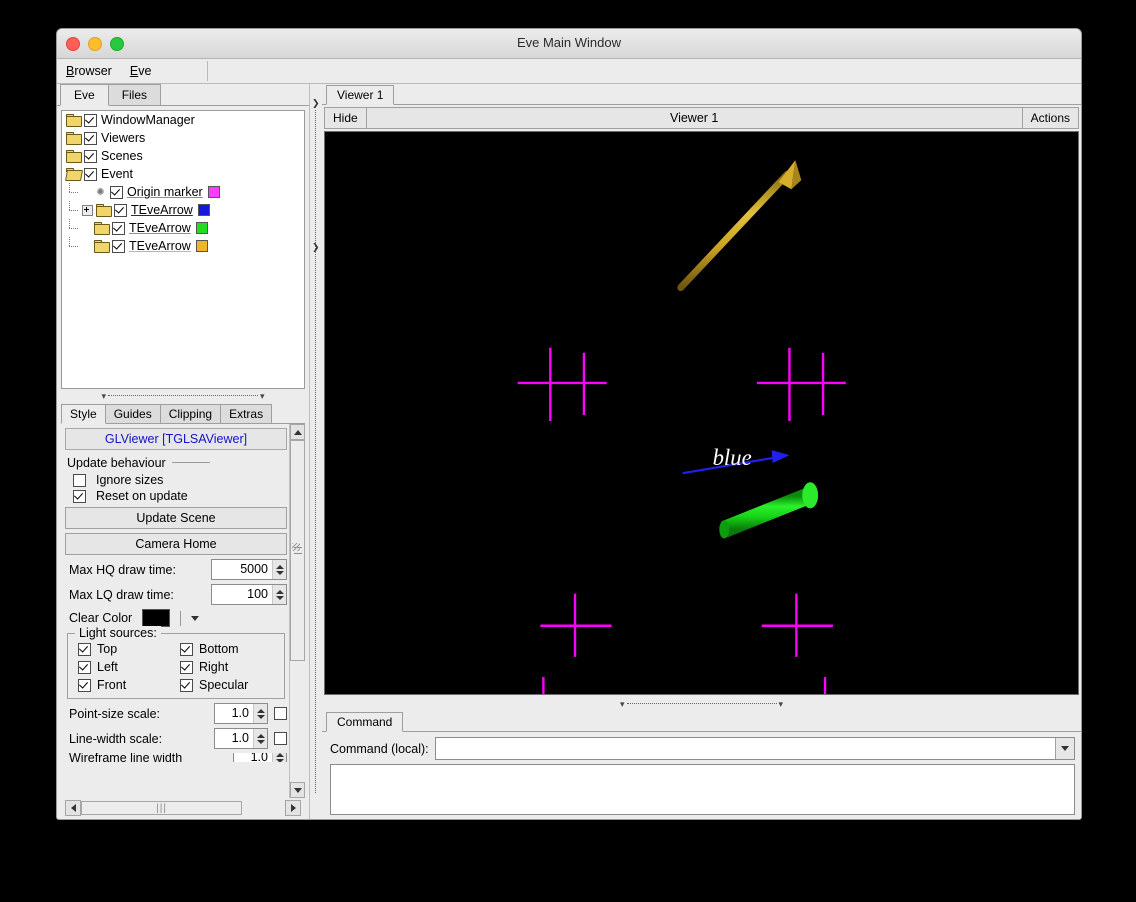 The width and height of the screenshot is (1136, 902). I want to click on point-size-stepper: 1.0, so click(241, 713).